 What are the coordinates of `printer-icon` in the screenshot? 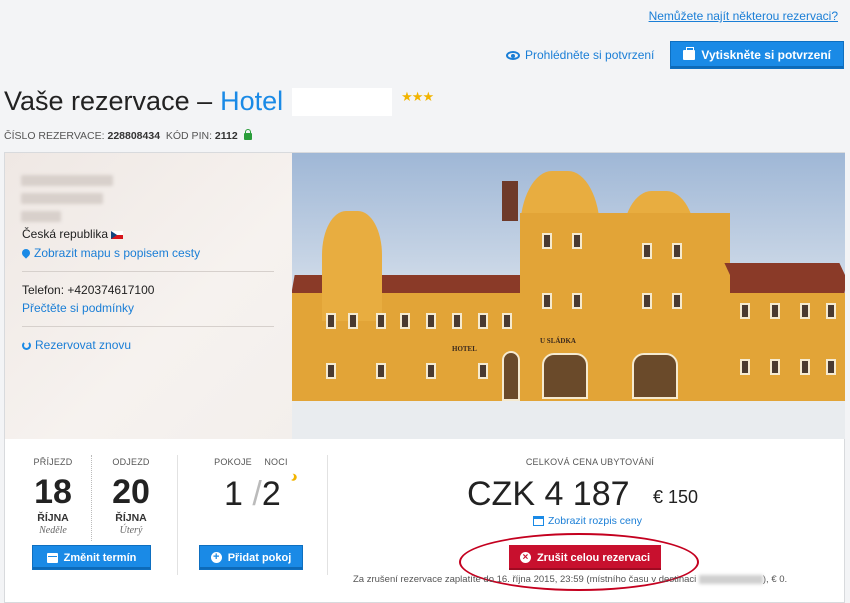 It's located at (689, 53).